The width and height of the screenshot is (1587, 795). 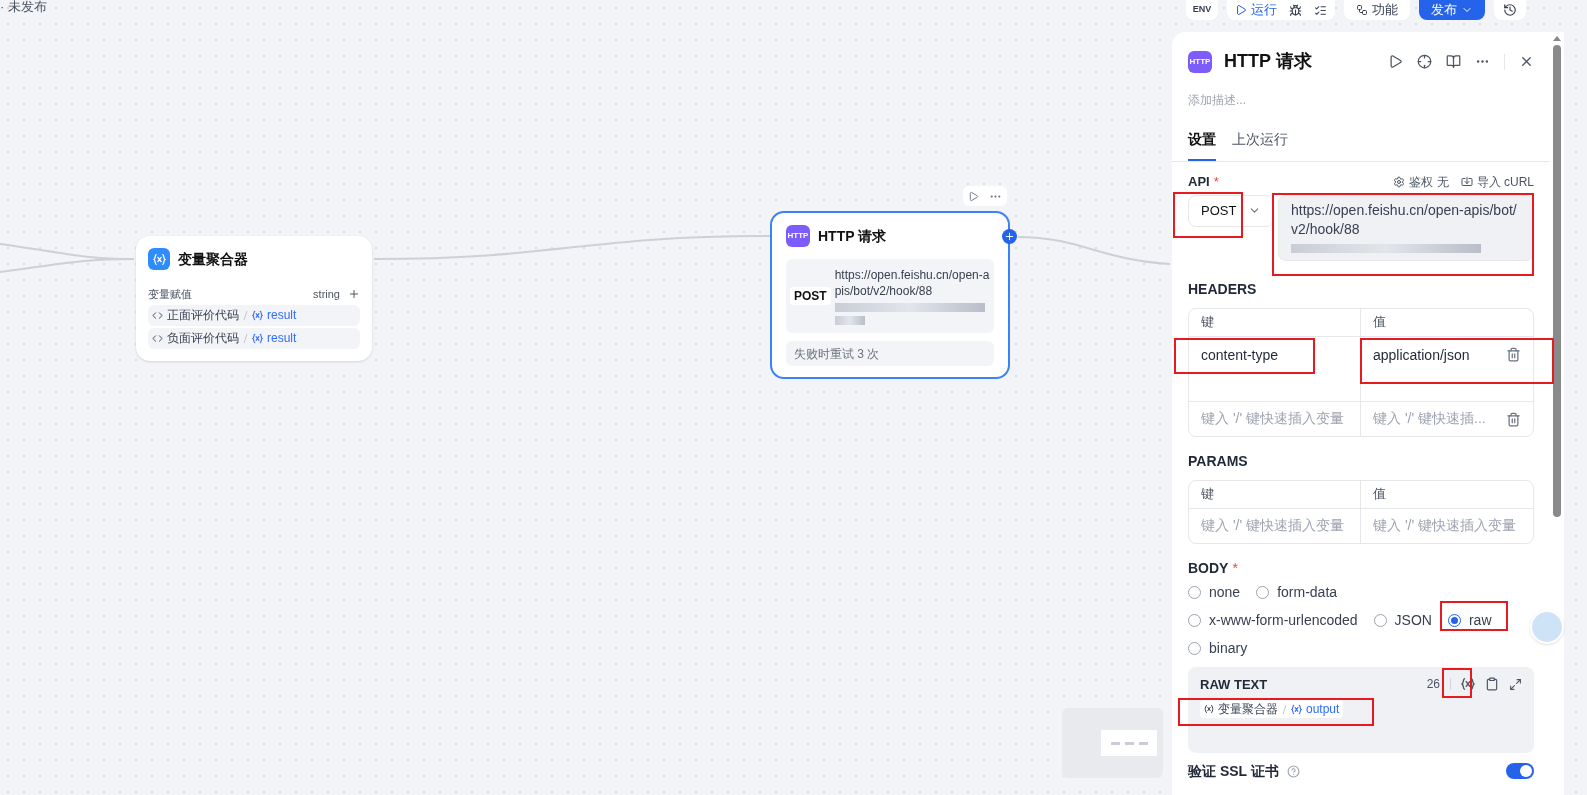 What do you see at coordinates (1129, 743) in the screenshot?
I see `minimap-nodes-drawing` at bounding box center [1129, 743].